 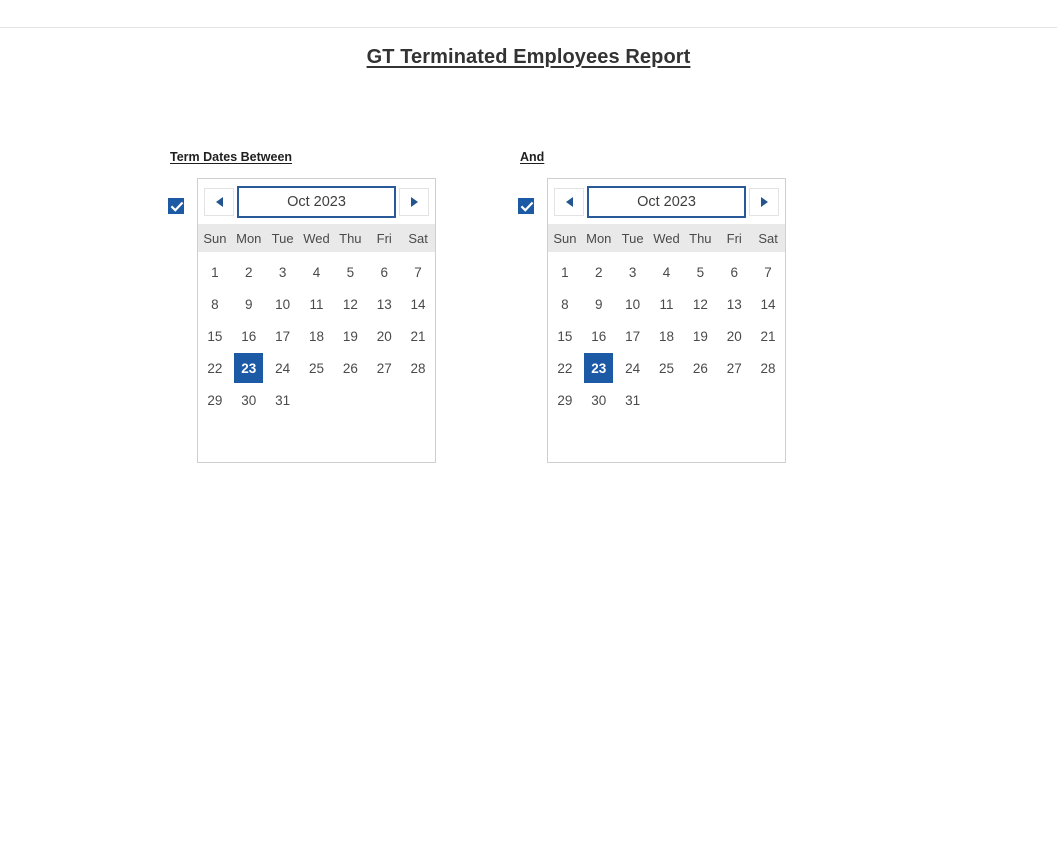 I want to click on day-number: 23, so click(x=249, y=368).